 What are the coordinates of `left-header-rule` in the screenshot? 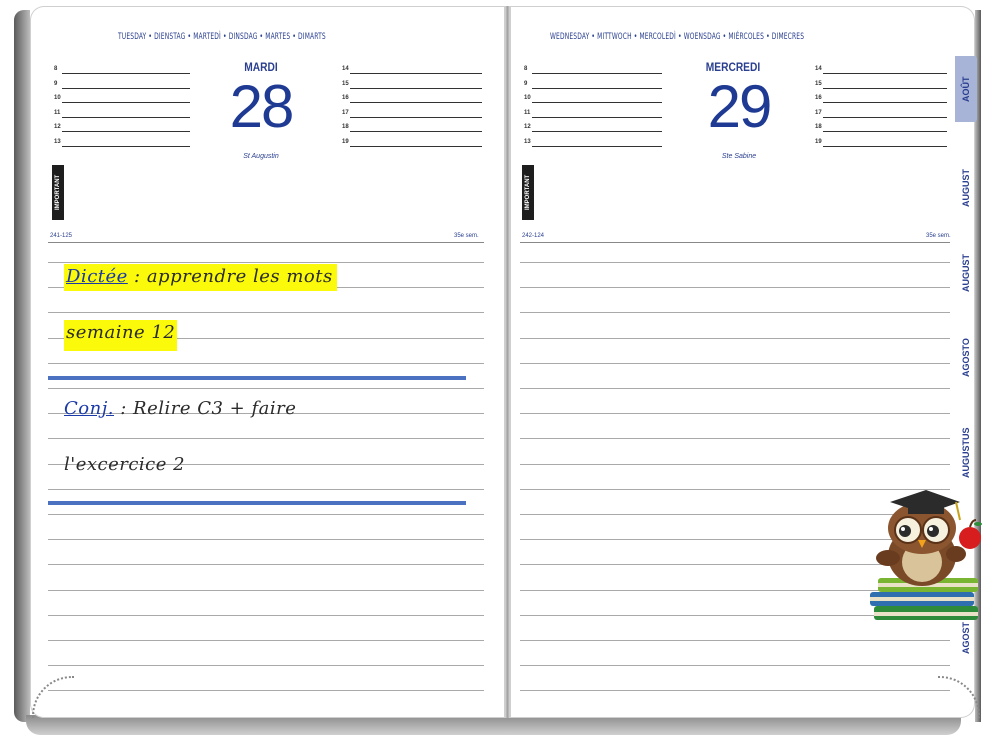 It's located at (266, 242).